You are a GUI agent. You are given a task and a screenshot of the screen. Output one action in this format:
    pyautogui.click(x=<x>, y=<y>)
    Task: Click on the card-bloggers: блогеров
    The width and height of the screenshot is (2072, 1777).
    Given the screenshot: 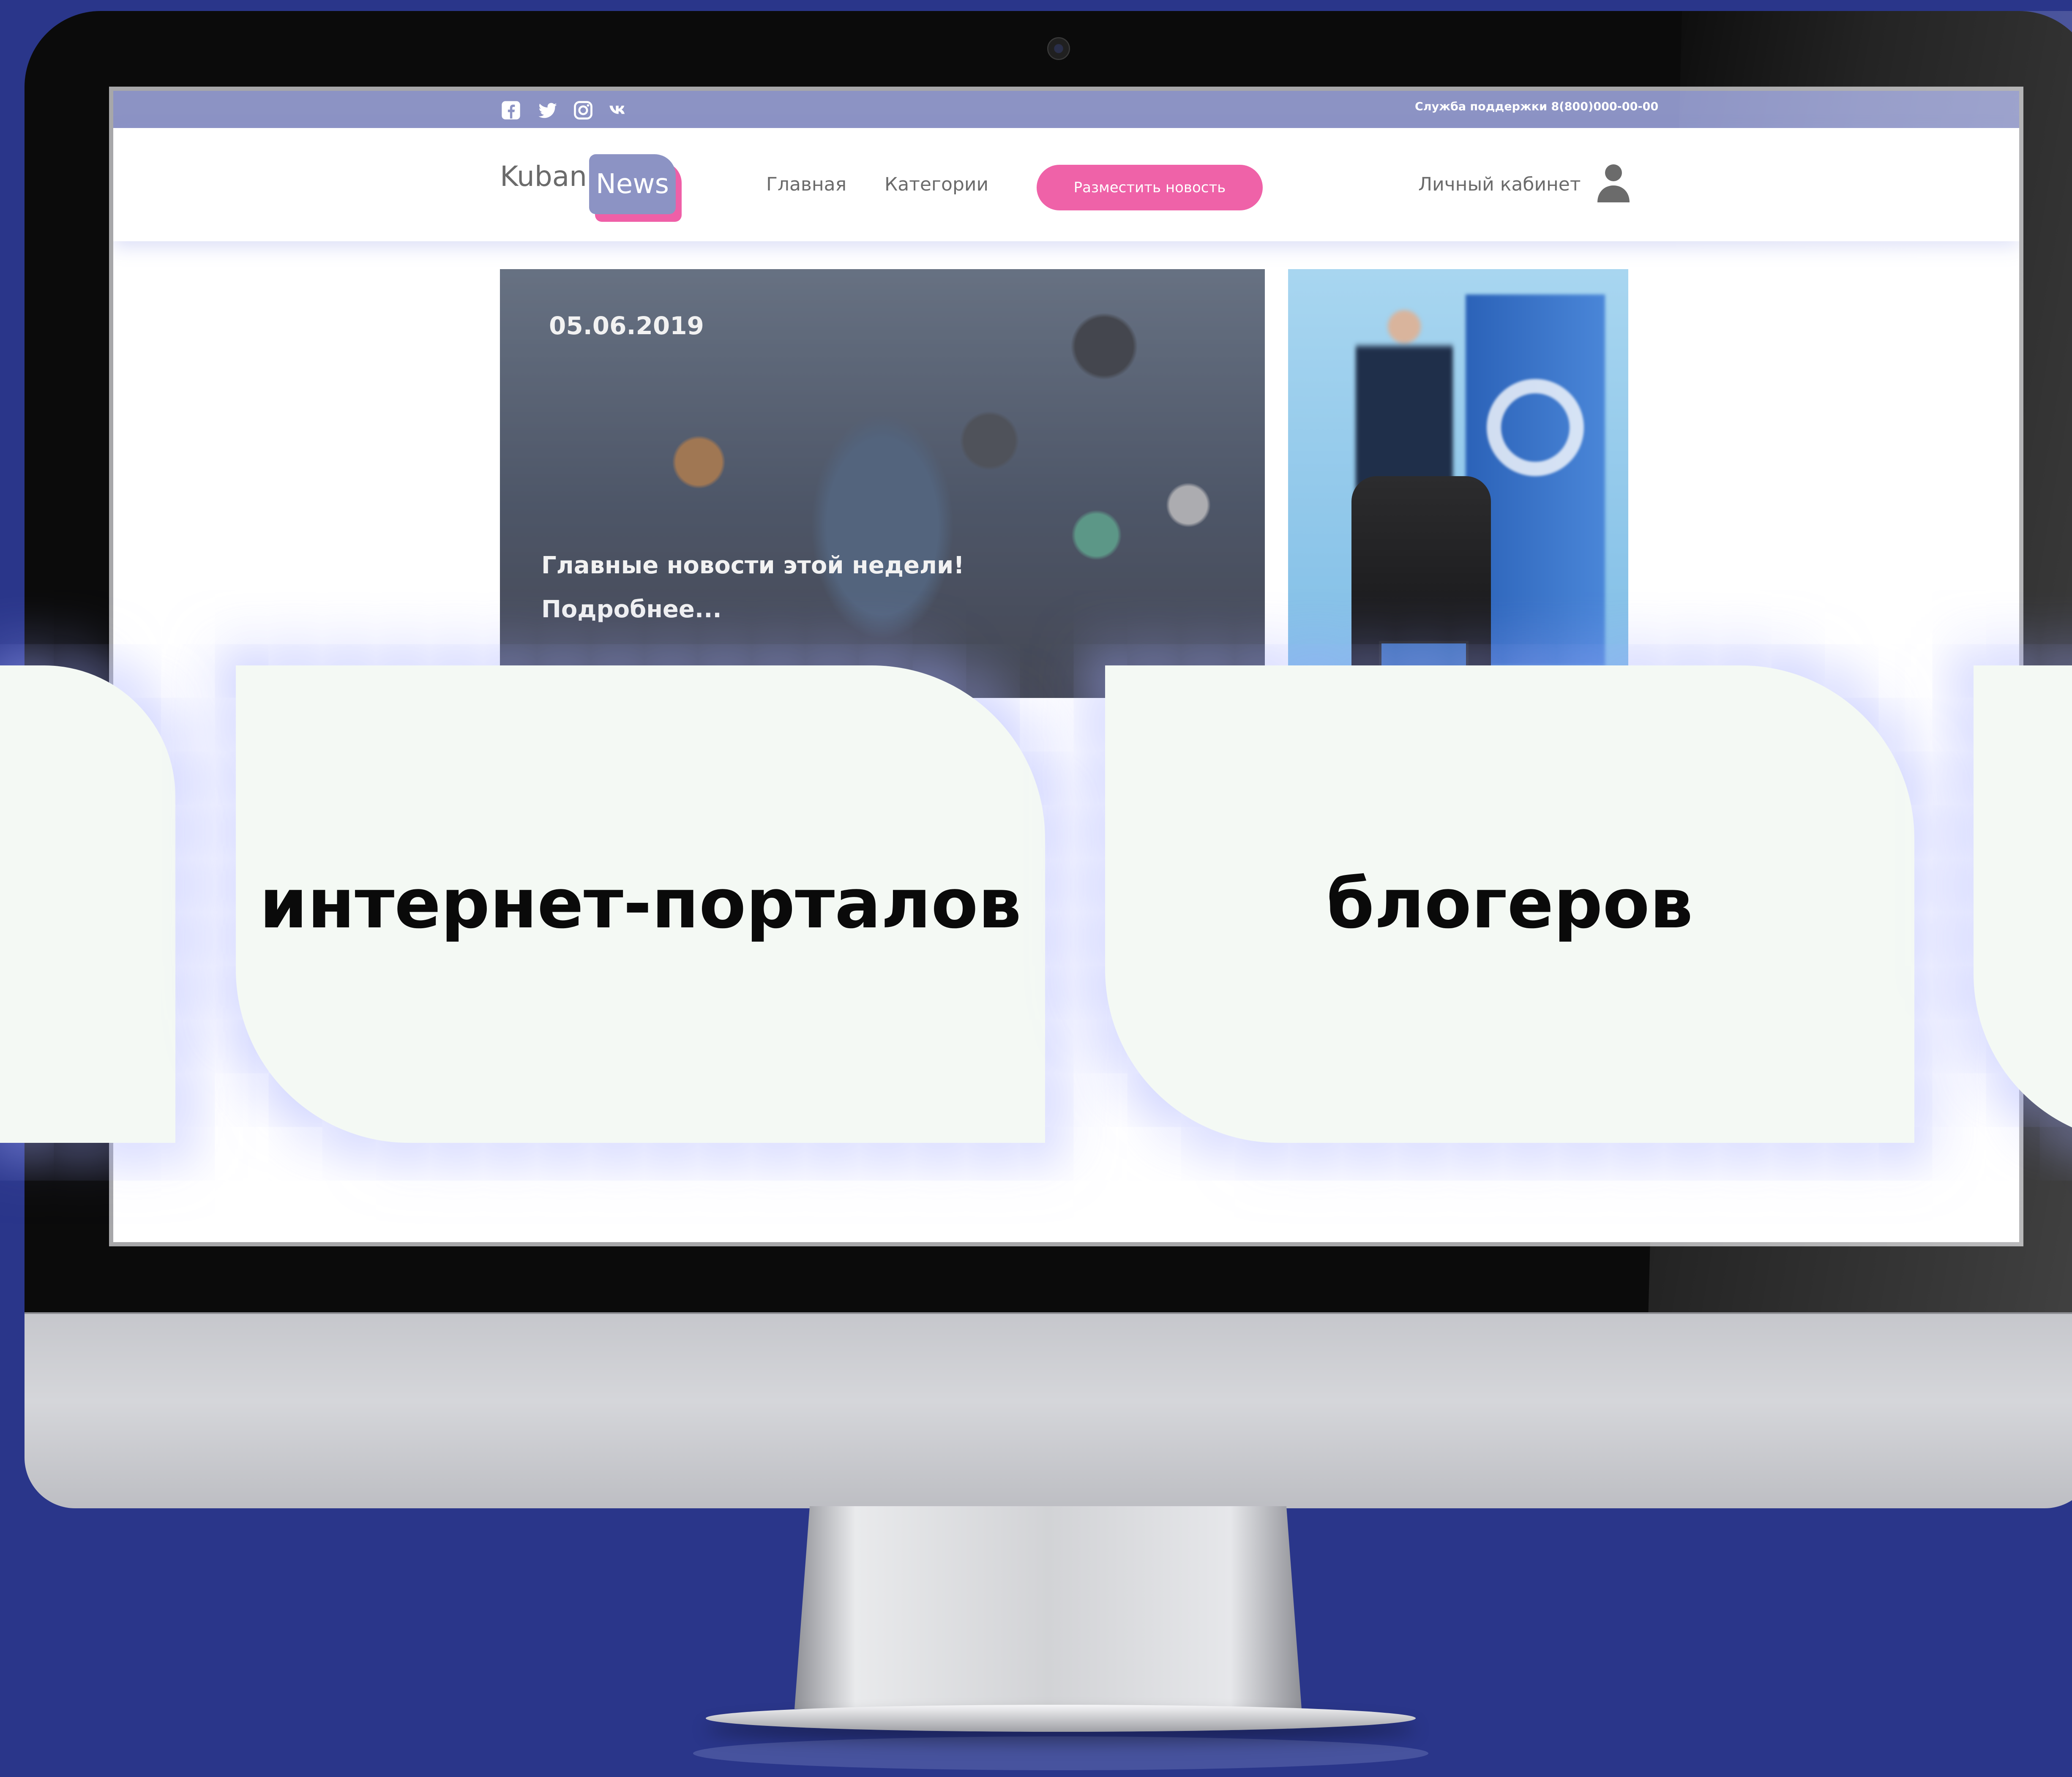 What is the action you would take?
    pyautogui.click(x=1509, y=904)
    